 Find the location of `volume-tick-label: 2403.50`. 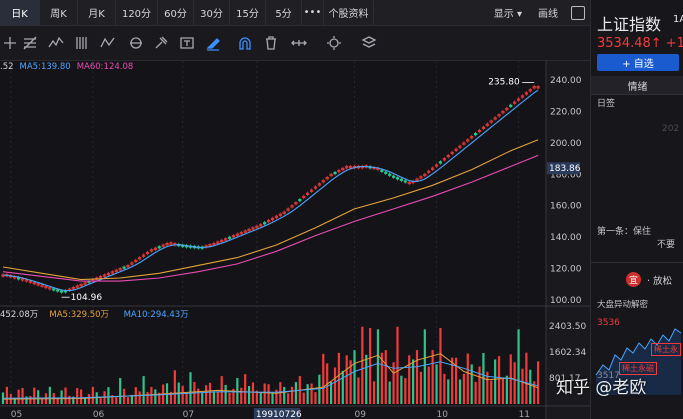

volume-tick-label: 2403.50 is located at coordinates (567, 327).